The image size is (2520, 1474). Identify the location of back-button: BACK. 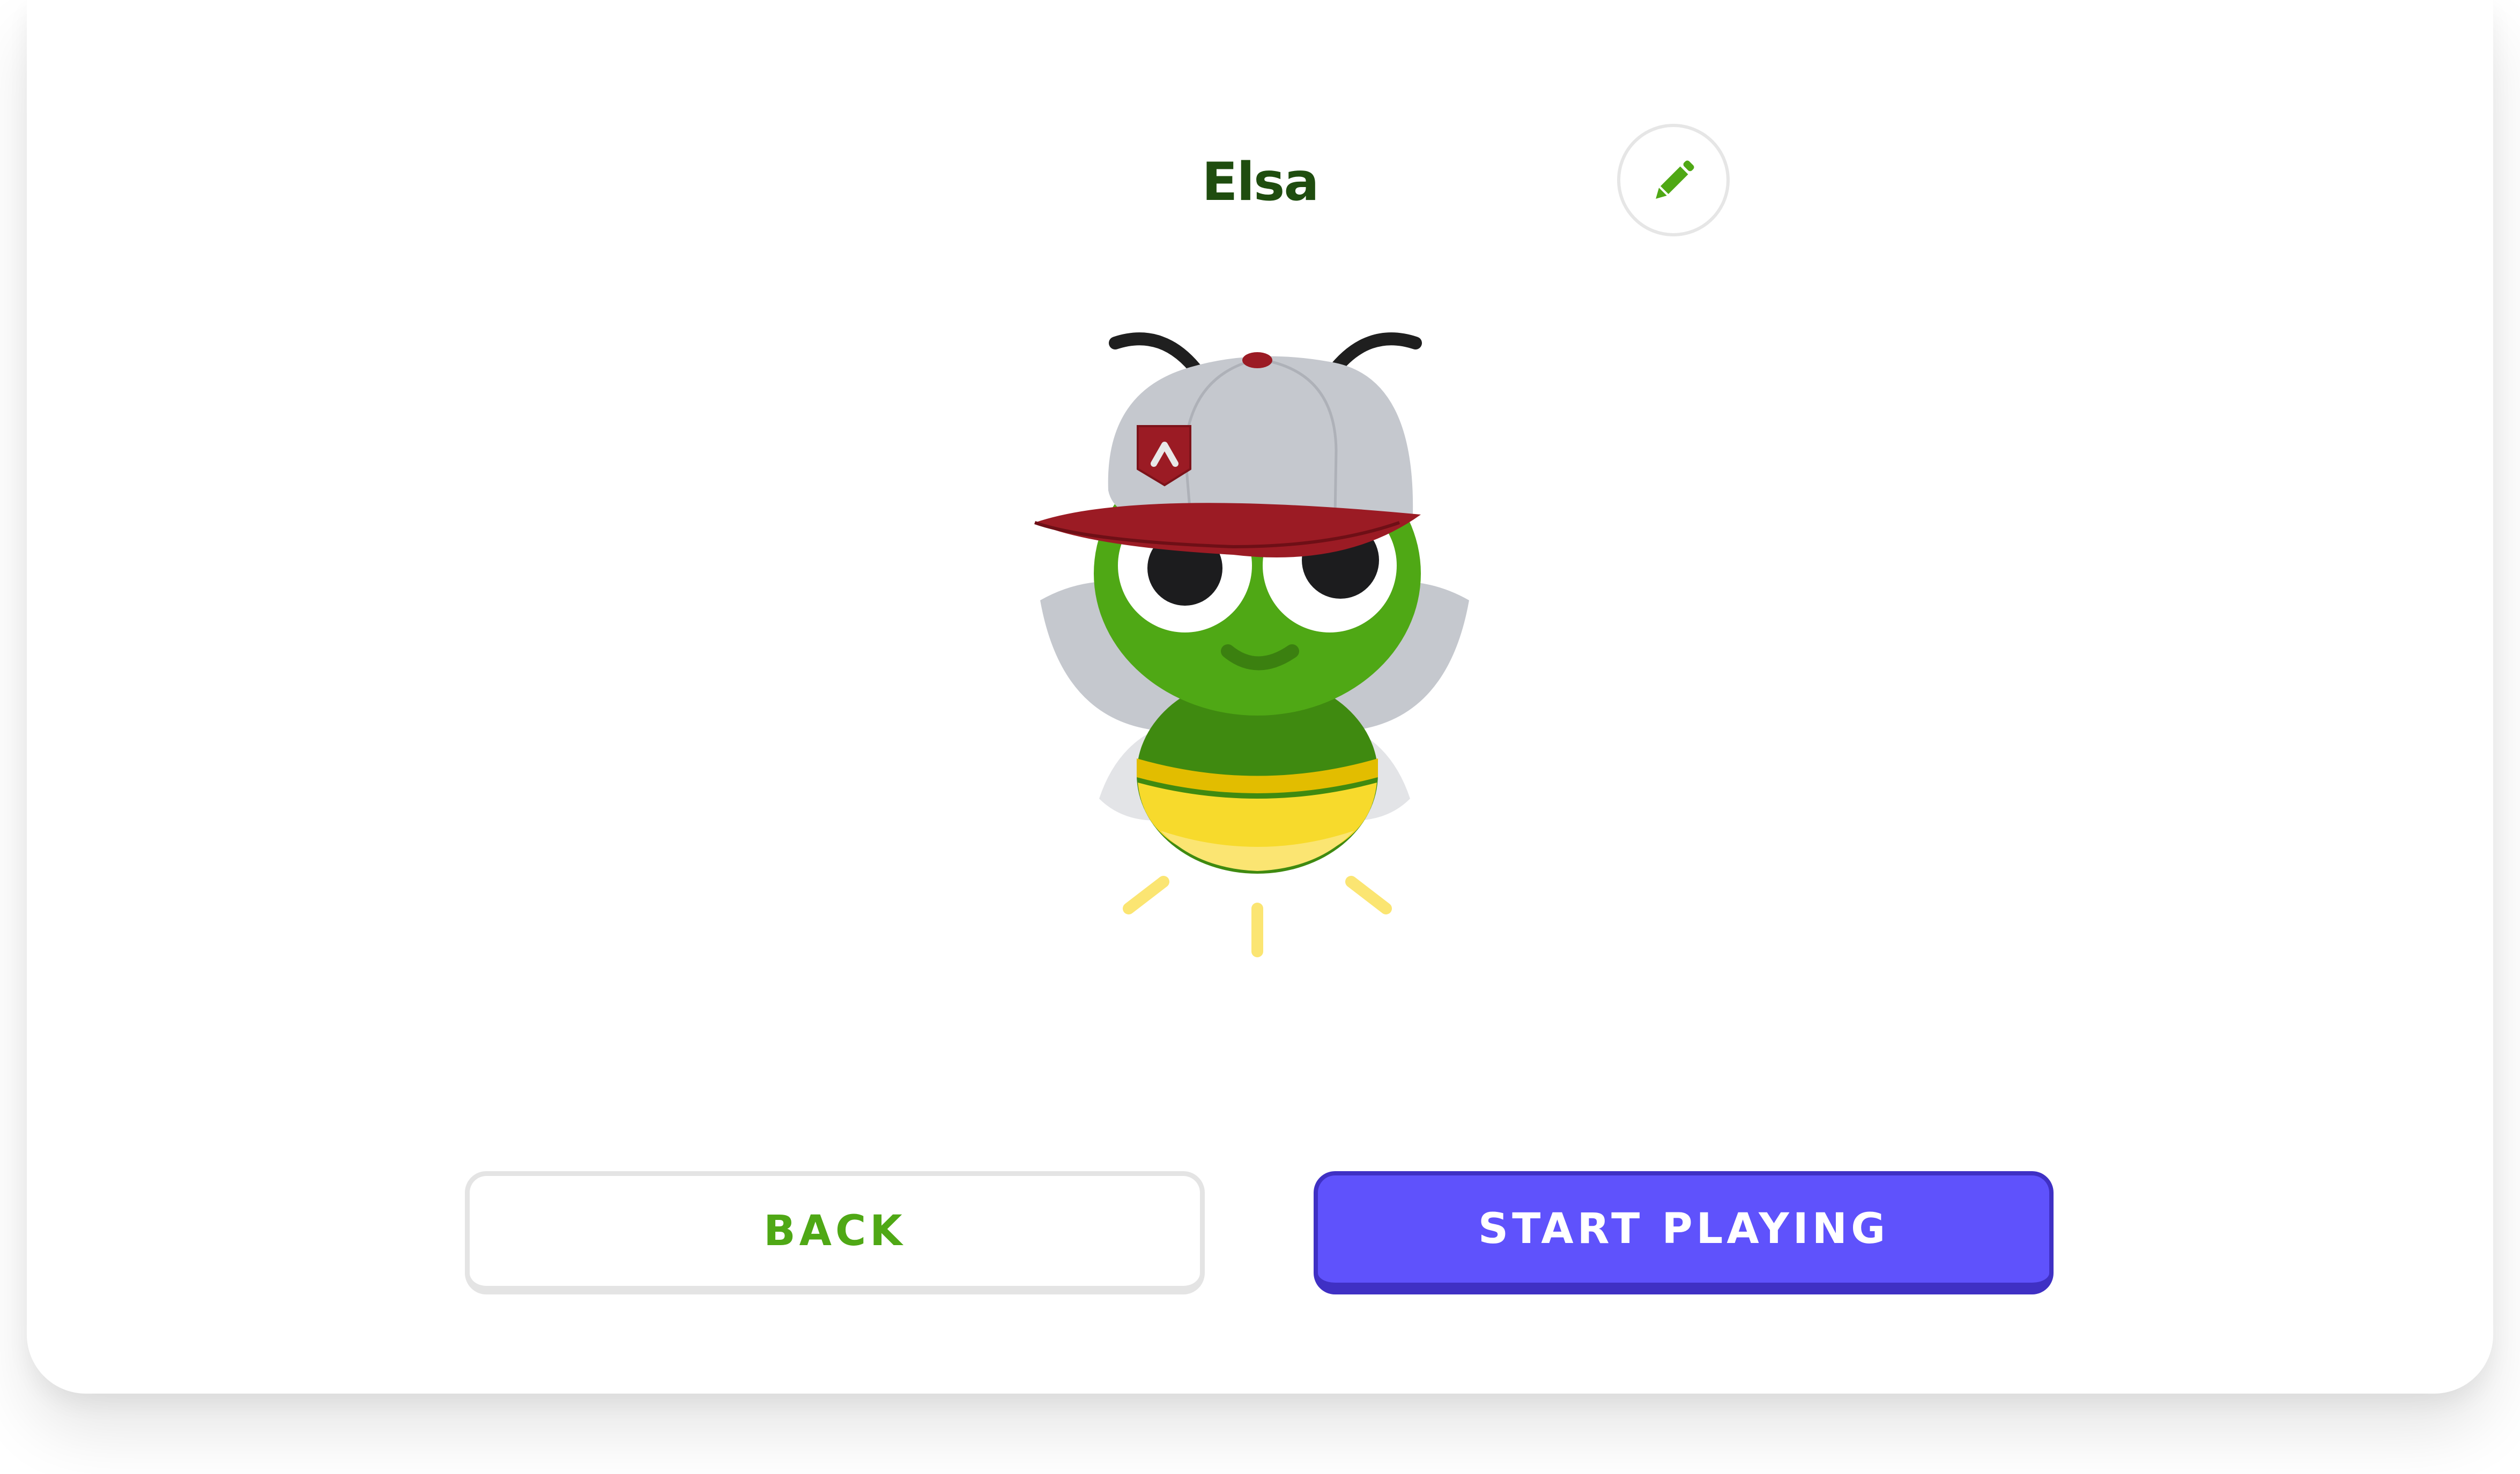
(835, 1232).